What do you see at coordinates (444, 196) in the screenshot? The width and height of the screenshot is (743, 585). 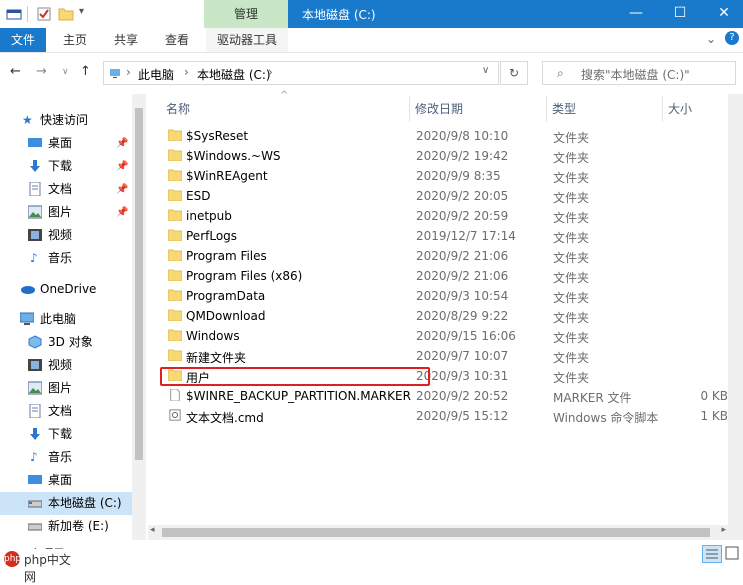 I see `file-row: ESD 2020/9/2 20:05 文件夹` at bounding box center [444, 196].